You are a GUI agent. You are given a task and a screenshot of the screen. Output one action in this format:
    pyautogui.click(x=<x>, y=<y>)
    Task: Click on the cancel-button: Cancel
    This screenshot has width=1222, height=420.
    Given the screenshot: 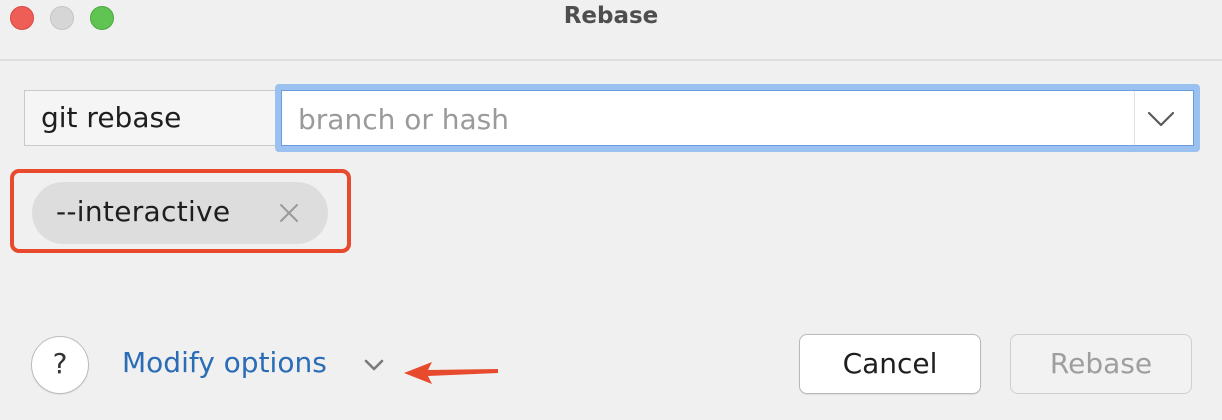 What is the action you would take?
    pyautogui.click(x=890, y=364)
    